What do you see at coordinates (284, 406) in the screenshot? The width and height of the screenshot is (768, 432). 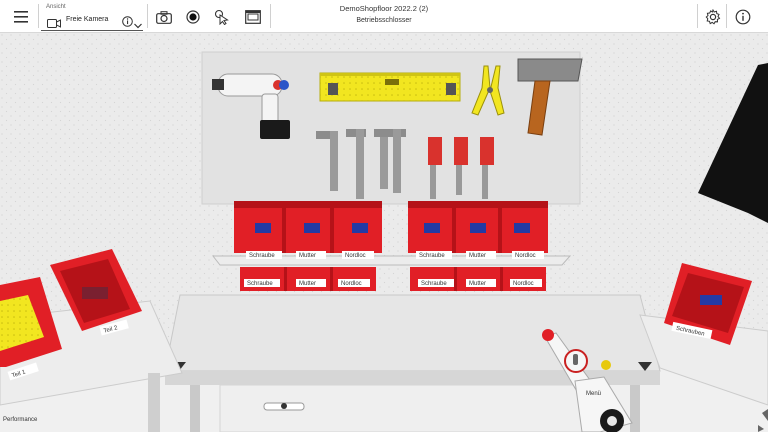 I see `small-controller-icon` at bounding box center [284, 406].